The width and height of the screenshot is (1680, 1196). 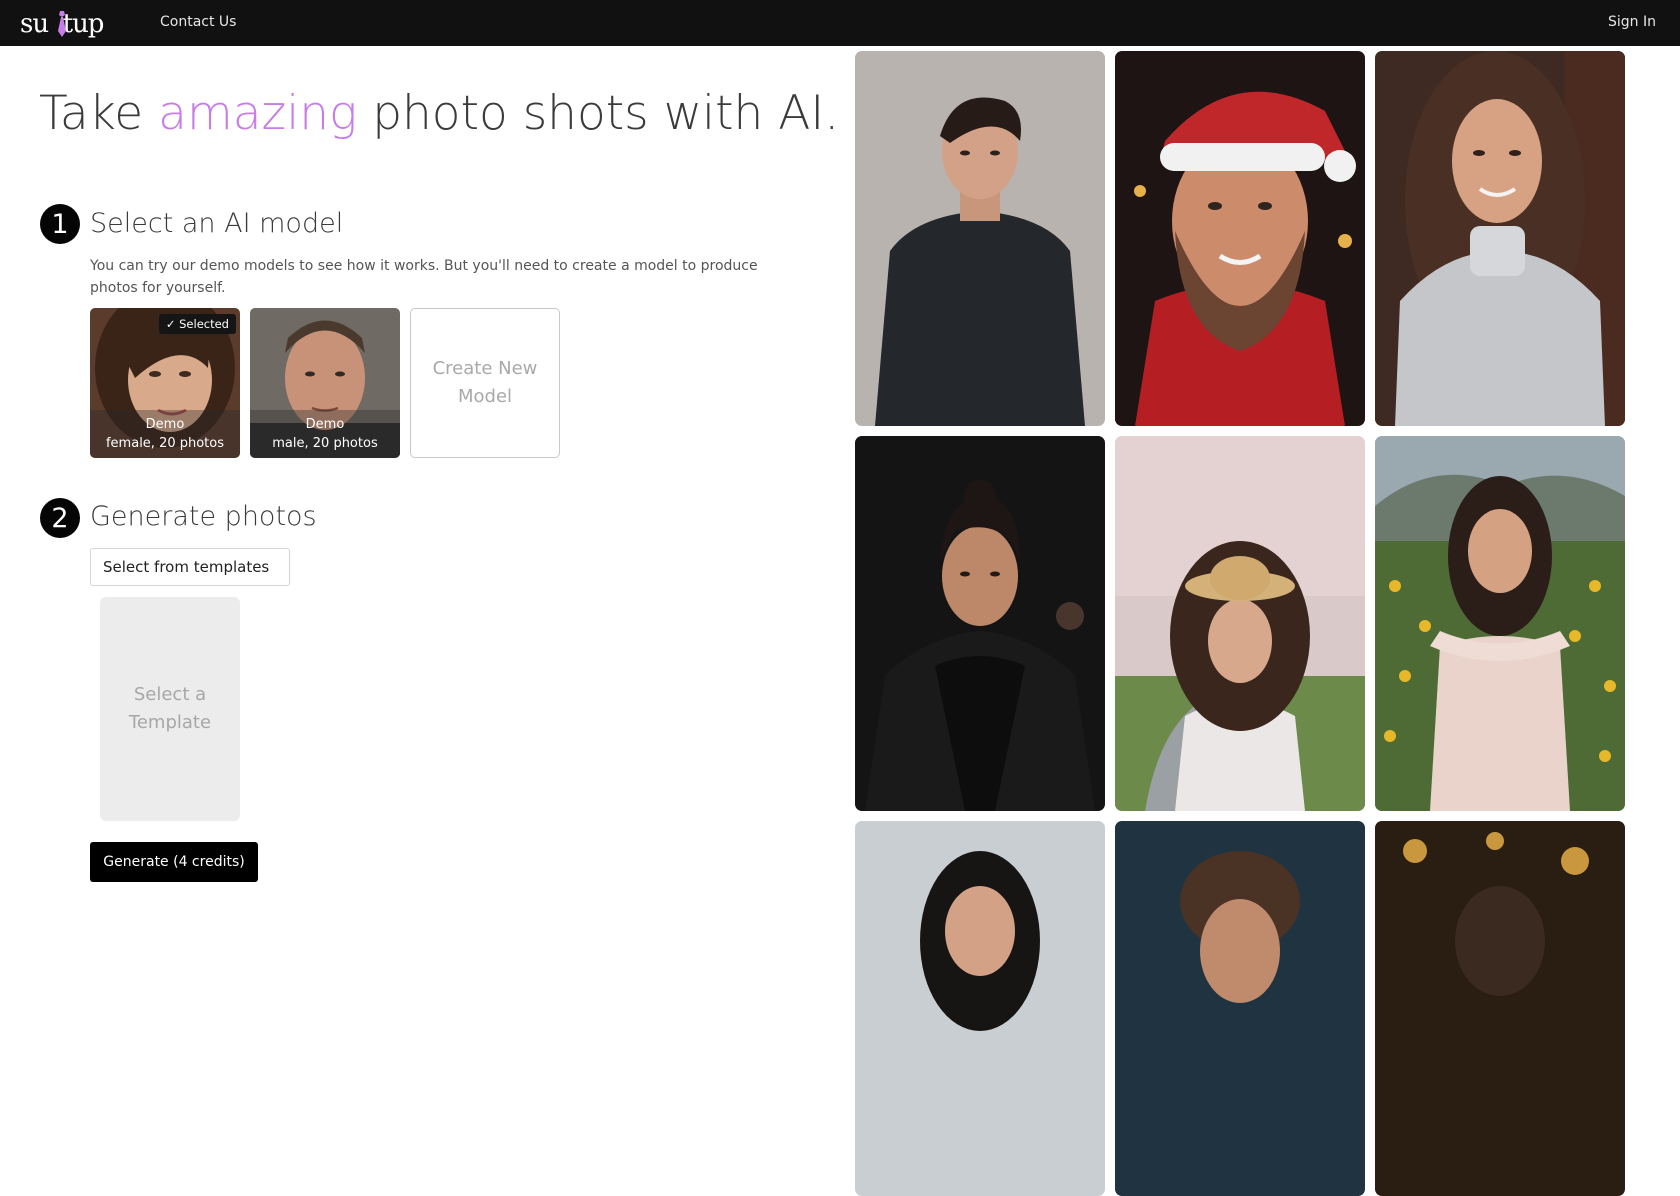 What do you see at coordinates (258, 113) in the screenshot?
I see `headline-accent: amazing` at bounding box center [258, 113].